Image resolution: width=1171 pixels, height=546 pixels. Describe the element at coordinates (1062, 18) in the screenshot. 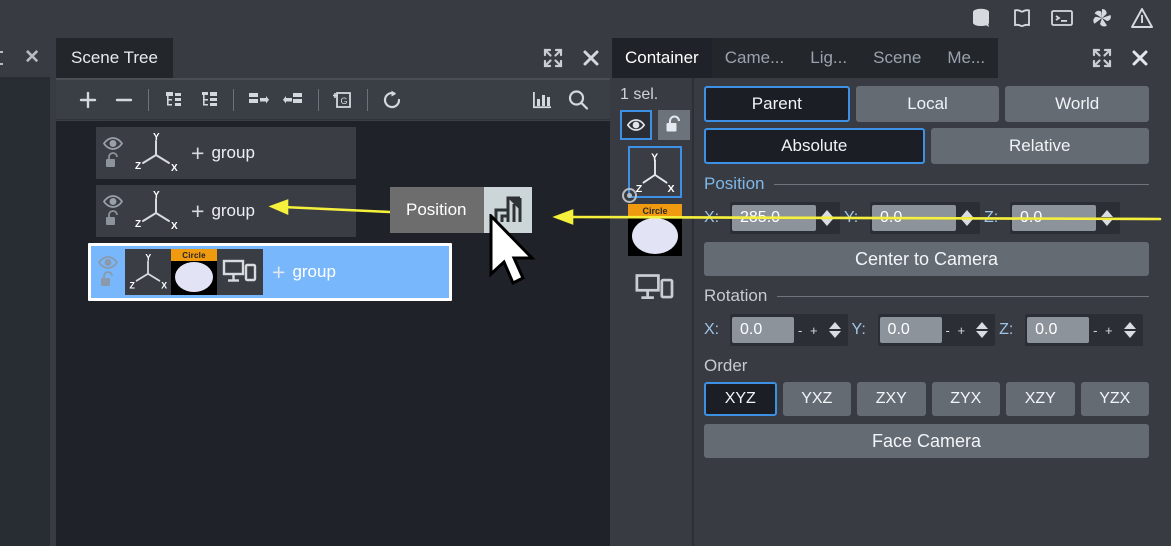

I see `terminal-icon` at that location.